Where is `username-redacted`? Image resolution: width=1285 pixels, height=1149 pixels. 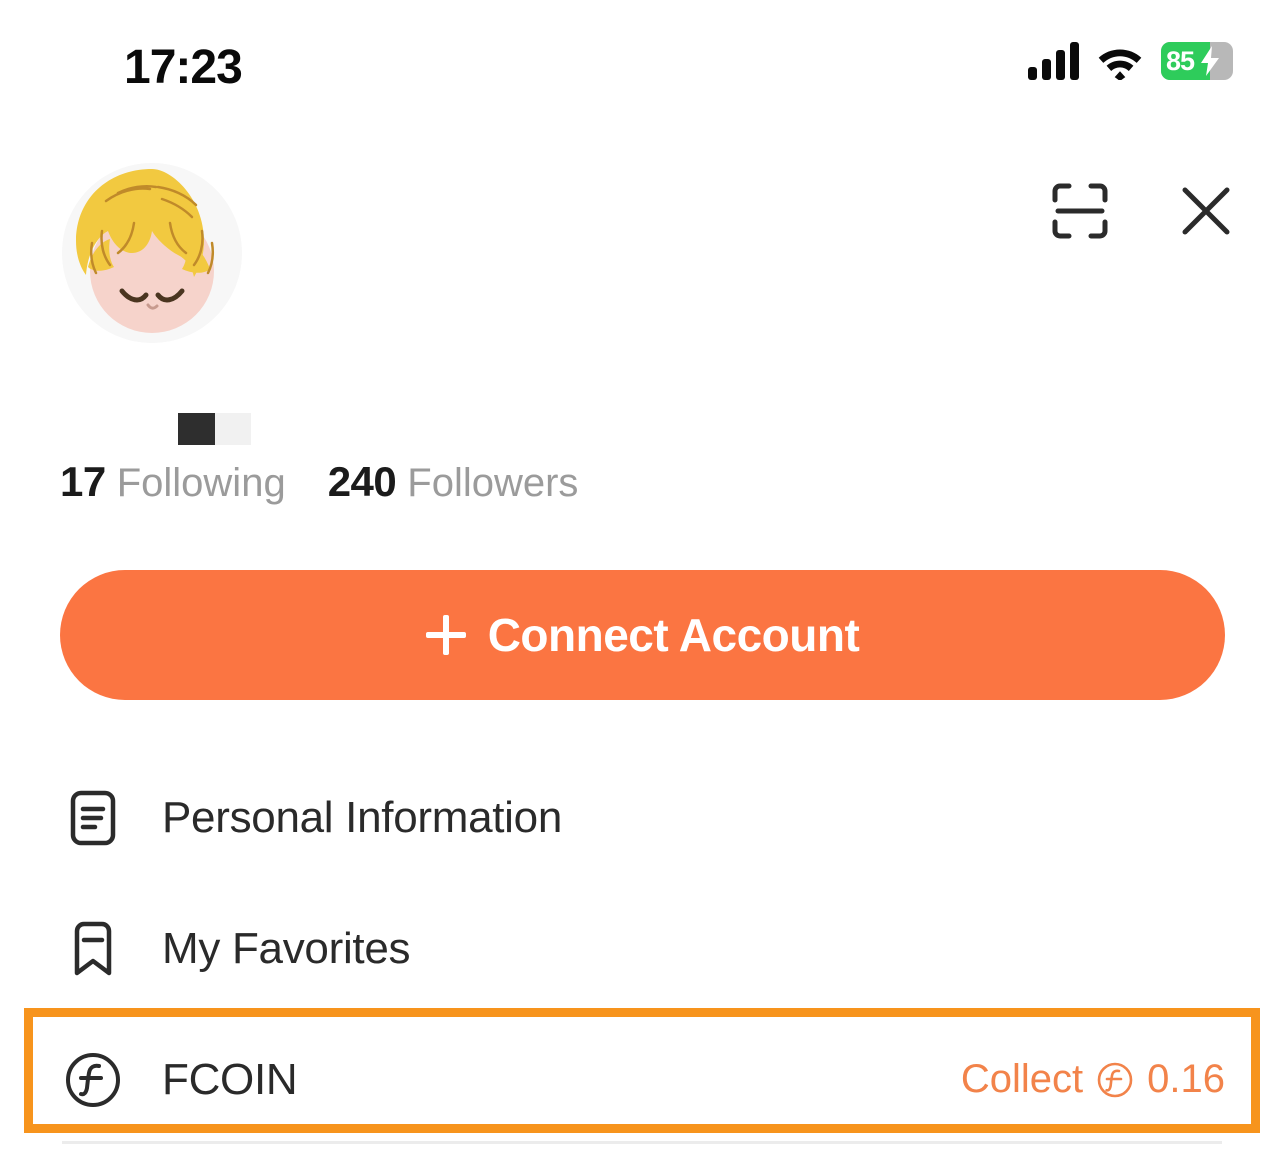
username-redacted is located at coordinates (214, 429).